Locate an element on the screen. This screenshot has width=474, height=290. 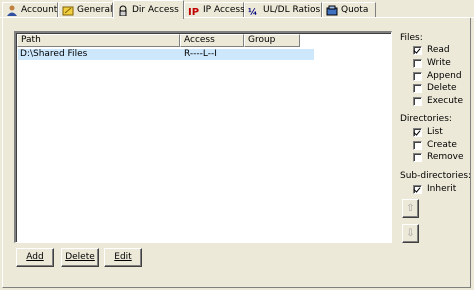
tab-account: Account is located at coordinates (30, 9).